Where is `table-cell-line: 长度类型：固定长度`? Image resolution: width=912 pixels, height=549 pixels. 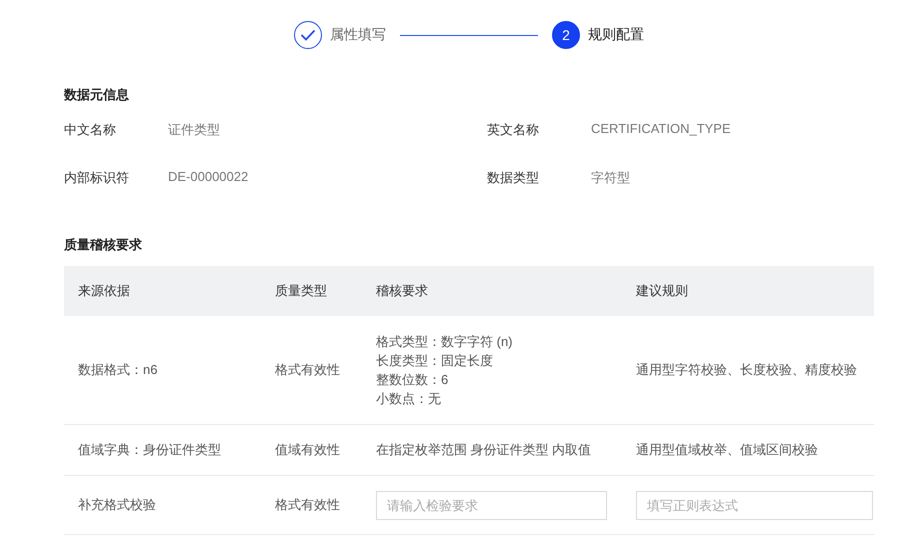 table-cell-line: 长度类型：固定长度 is located at coordinates (435, 361).